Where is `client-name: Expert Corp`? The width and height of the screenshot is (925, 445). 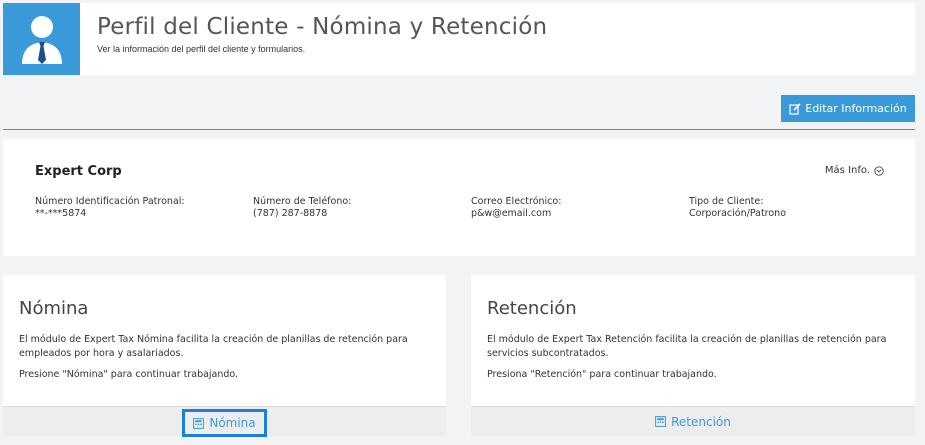
client-name: Expert Corp is located at coordinates (78, 171).